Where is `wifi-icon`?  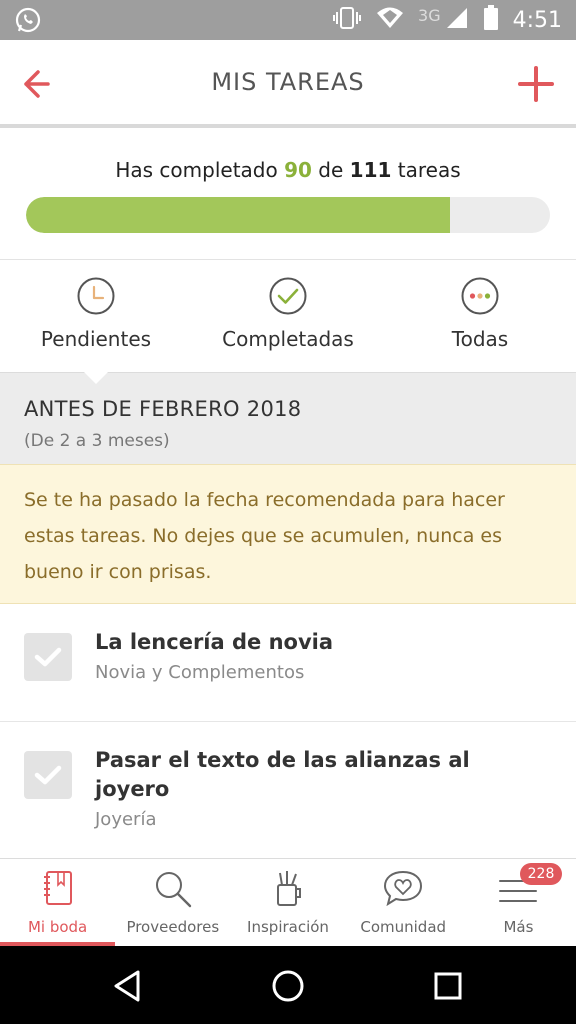 wifi-icon is located at coordinates (390, 20).